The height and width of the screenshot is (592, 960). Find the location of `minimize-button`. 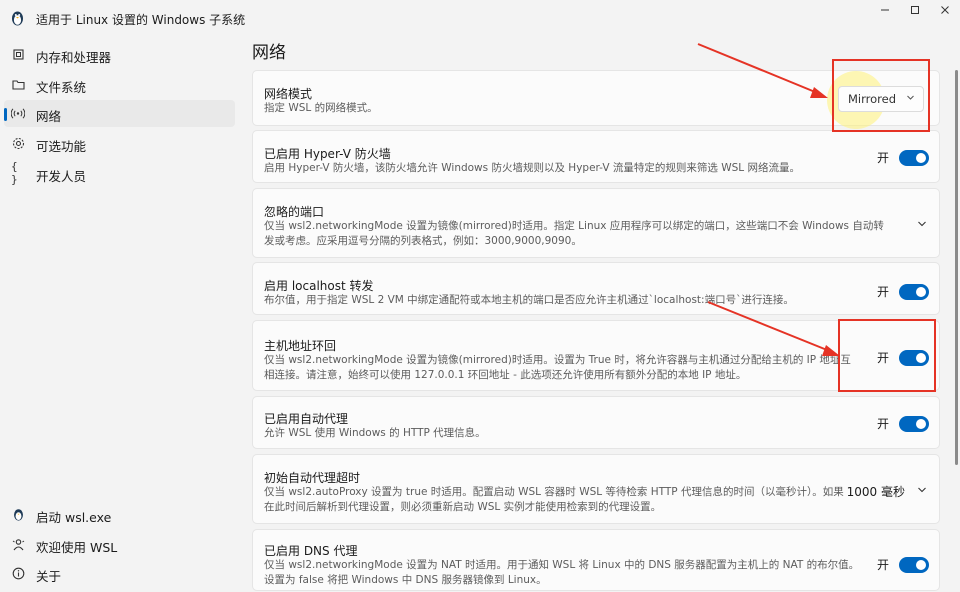

minimize-button is located at coordinates (885, 10).